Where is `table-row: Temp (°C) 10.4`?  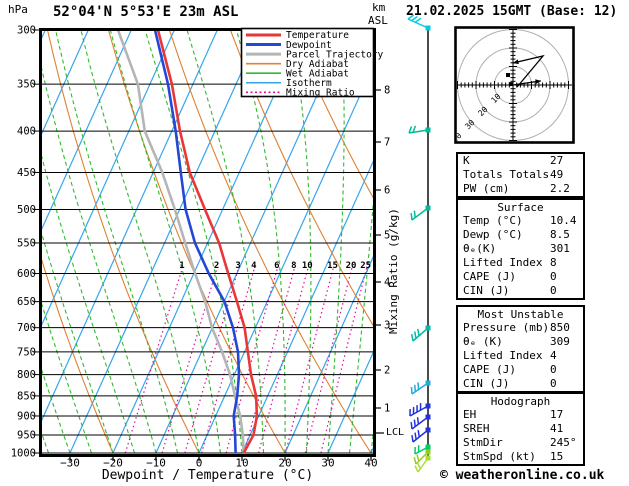
table-row: Temp (°C) 10.4 is located at coordinates (520, 221).